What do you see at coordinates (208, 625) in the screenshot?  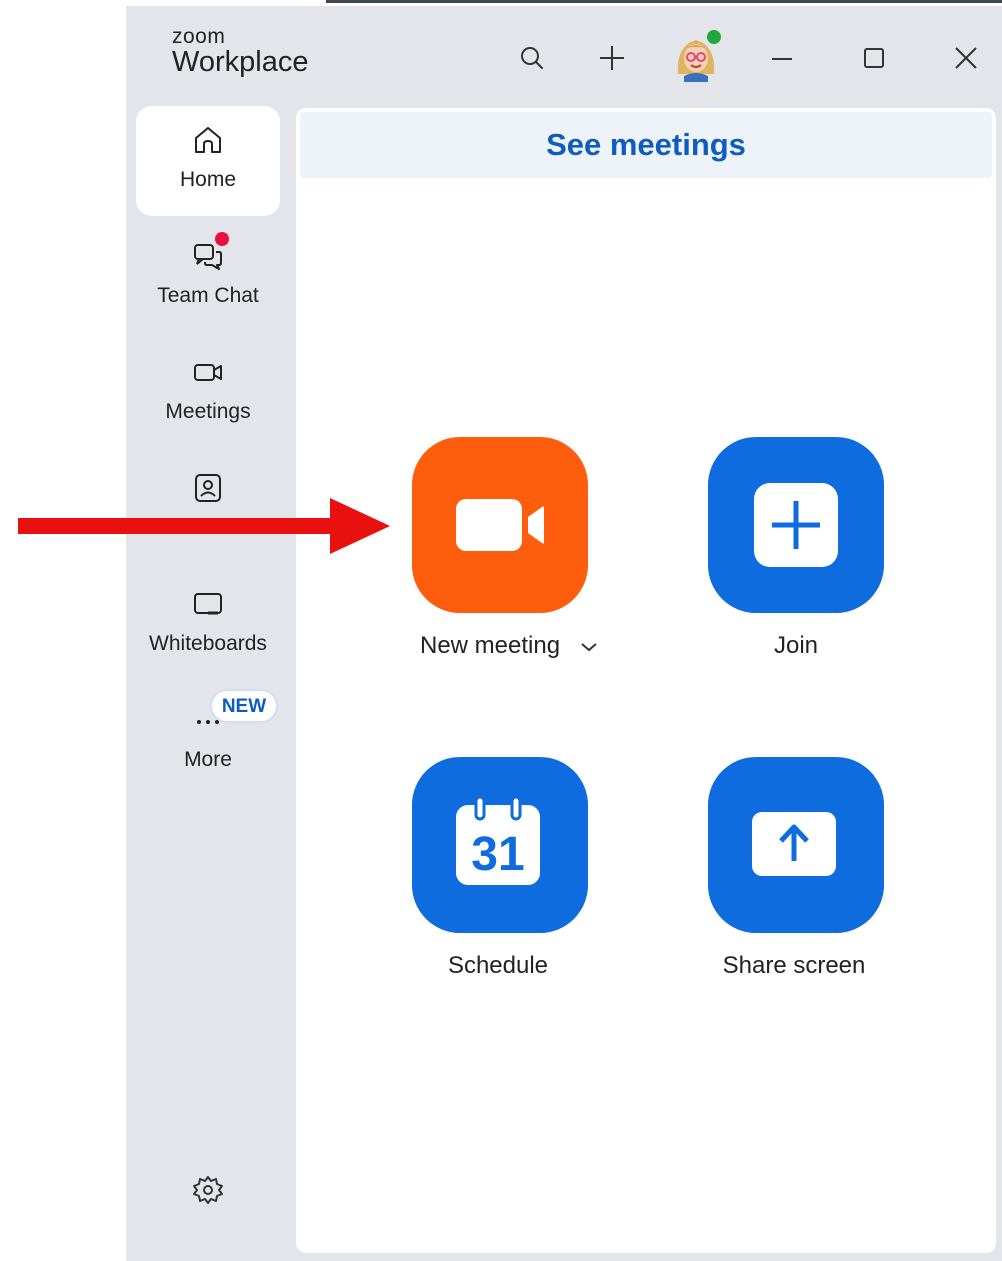 I see `sidebar-item-whiteboards: Whiteboards` at bounding box center [208, 625].